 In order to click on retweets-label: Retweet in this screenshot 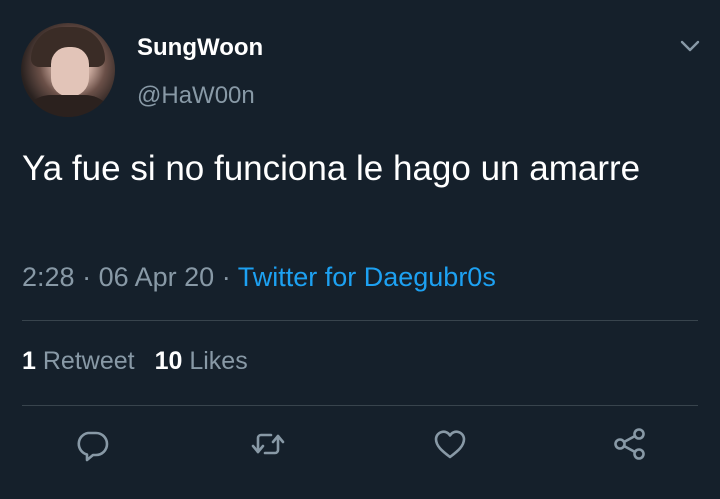, I will do `click(88, 361)`.